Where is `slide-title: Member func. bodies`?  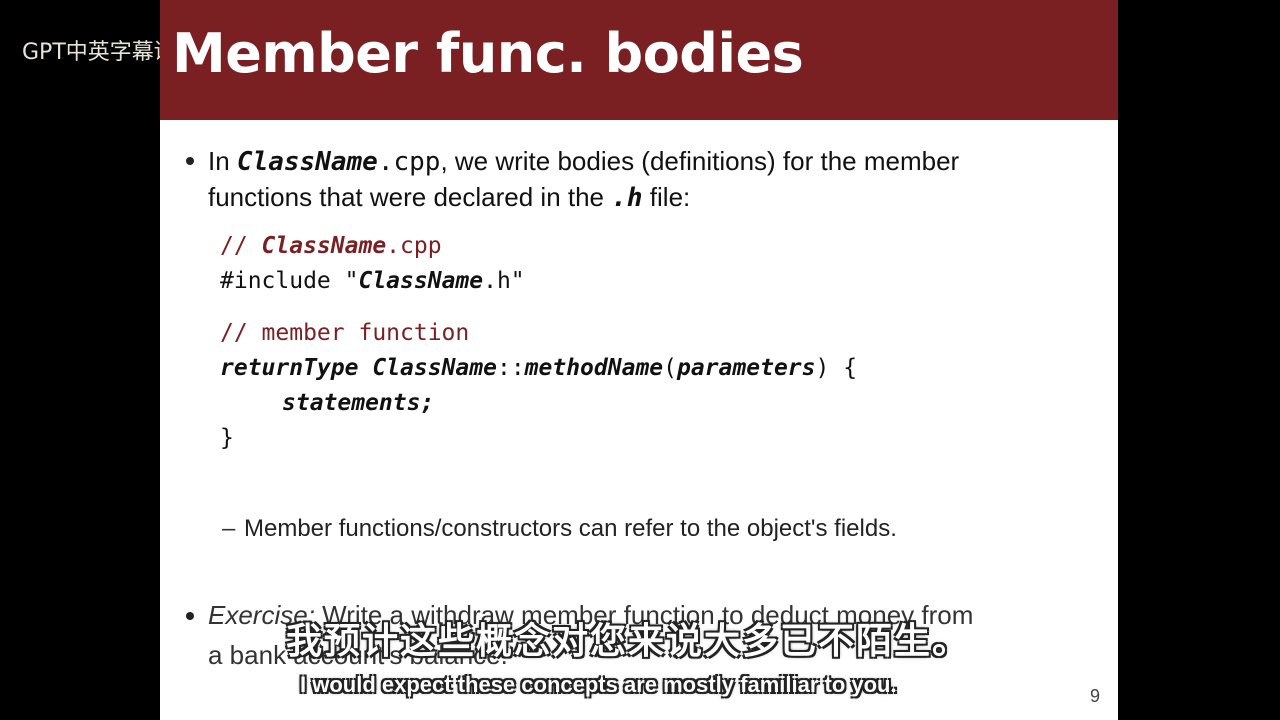
slide-title: Member func. bodies is located at coordinates (488, 53).